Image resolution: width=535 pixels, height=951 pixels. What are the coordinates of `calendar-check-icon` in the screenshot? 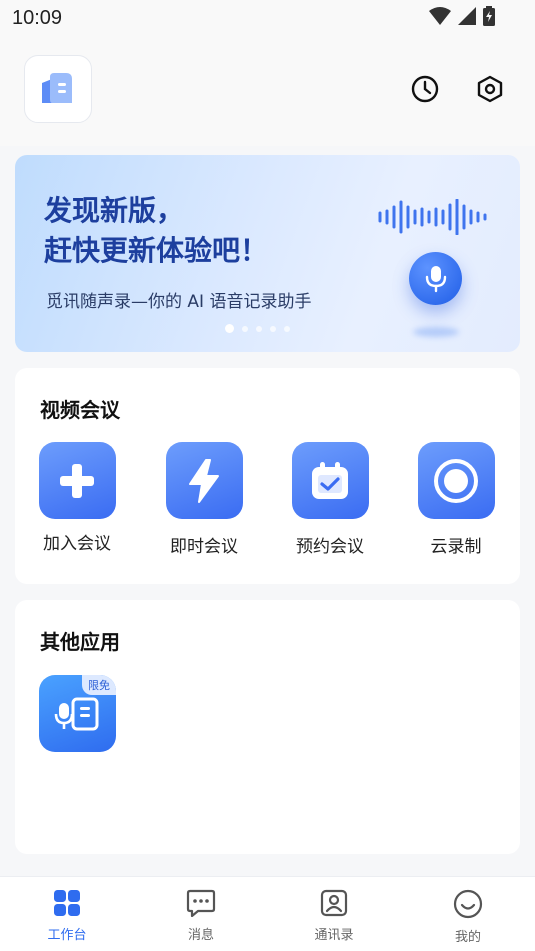 It's located at (330, 480).